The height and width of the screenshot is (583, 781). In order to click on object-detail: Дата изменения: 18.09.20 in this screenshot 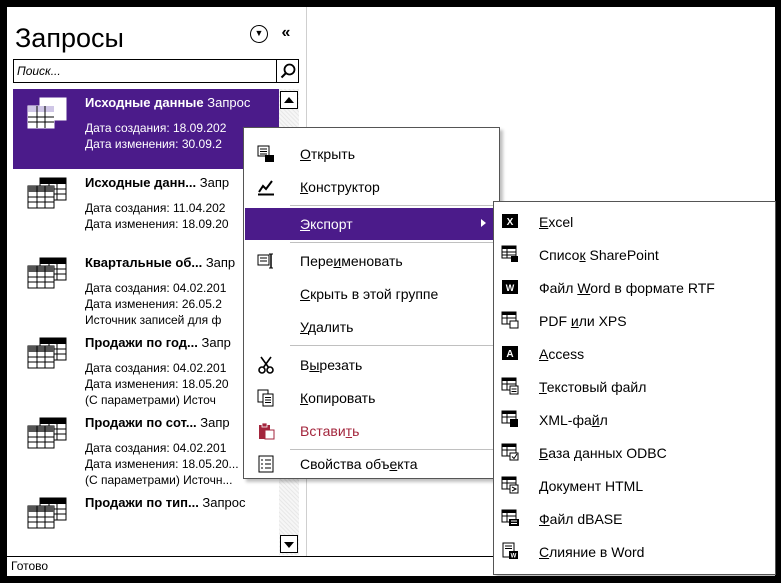, I will do `click(157, 224)`.